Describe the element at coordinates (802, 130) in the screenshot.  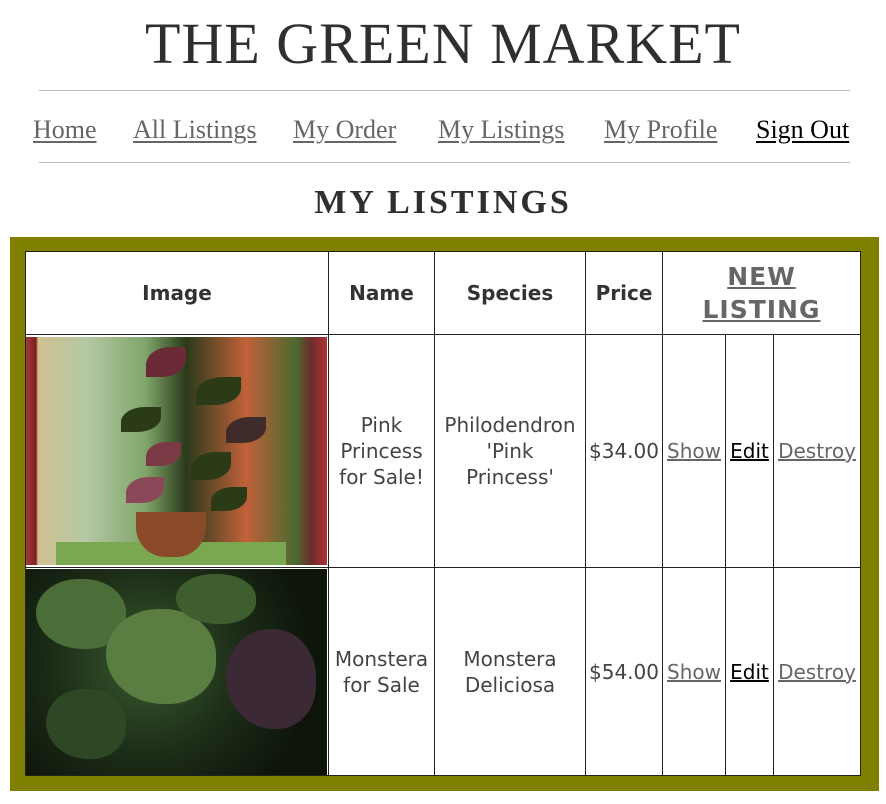
I see `nav-sign-out: Sign Out` at that location.